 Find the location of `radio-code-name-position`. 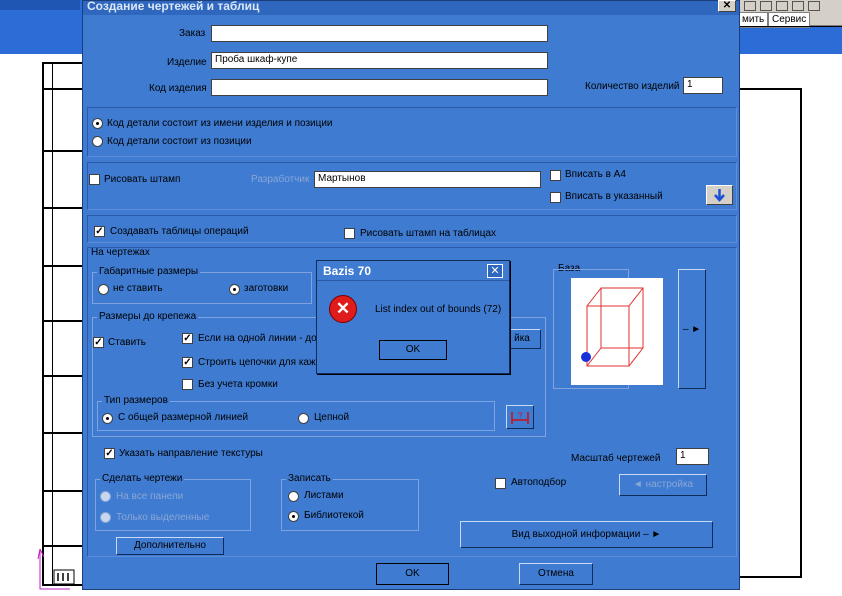

radio-code-name-position is located at coordinates (97, 123).